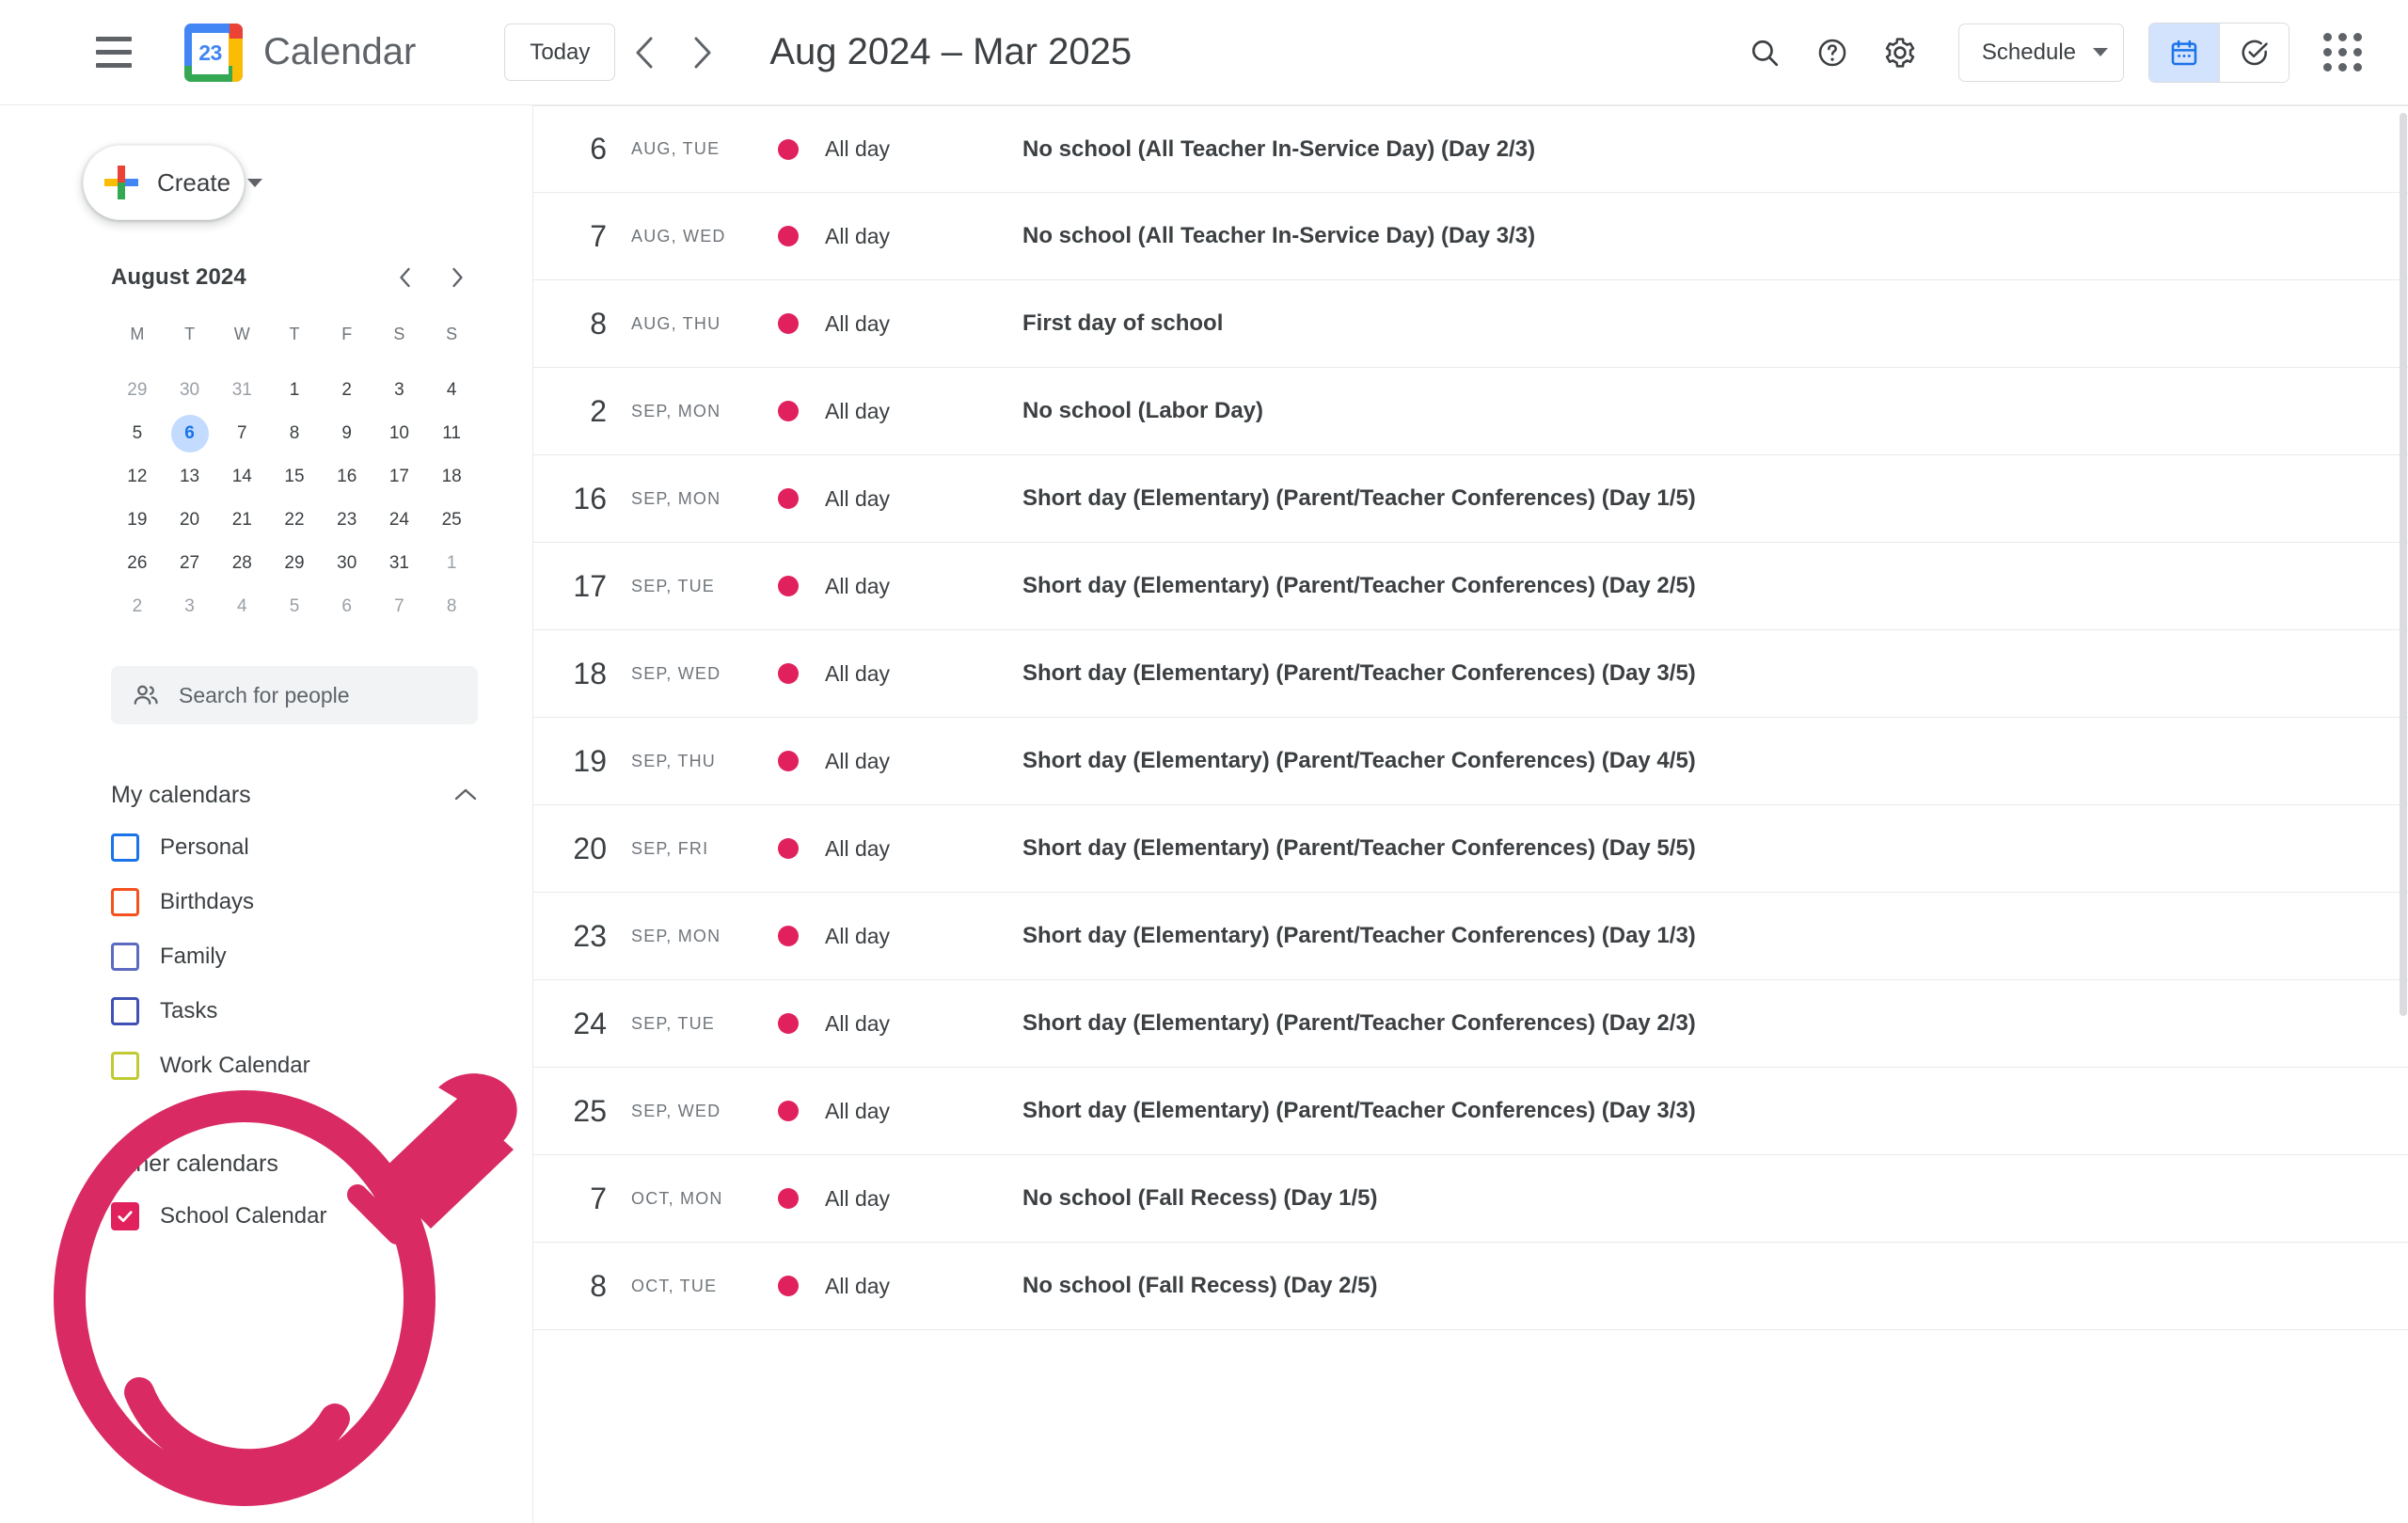 The image size is (2408, 1523). What do you see at coordinates (2029, 52) in the screenshot?
I see `view-selector-label: Schedule` at bounding box center [2029, 52].